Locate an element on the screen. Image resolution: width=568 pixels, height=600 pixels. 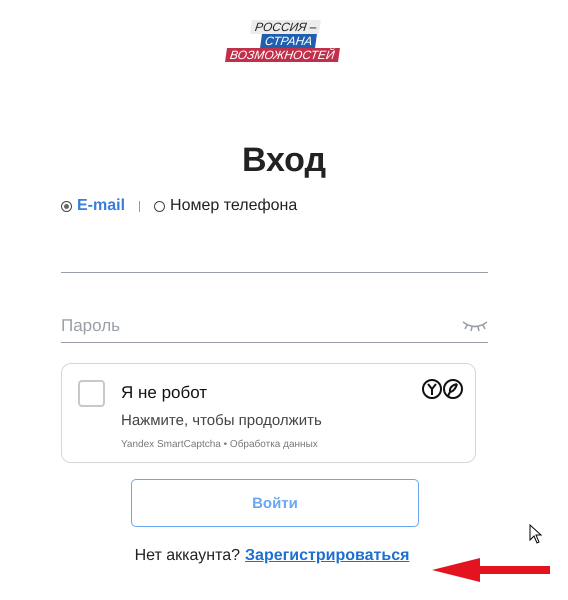
checkbox is located at coordinates (91, 393).